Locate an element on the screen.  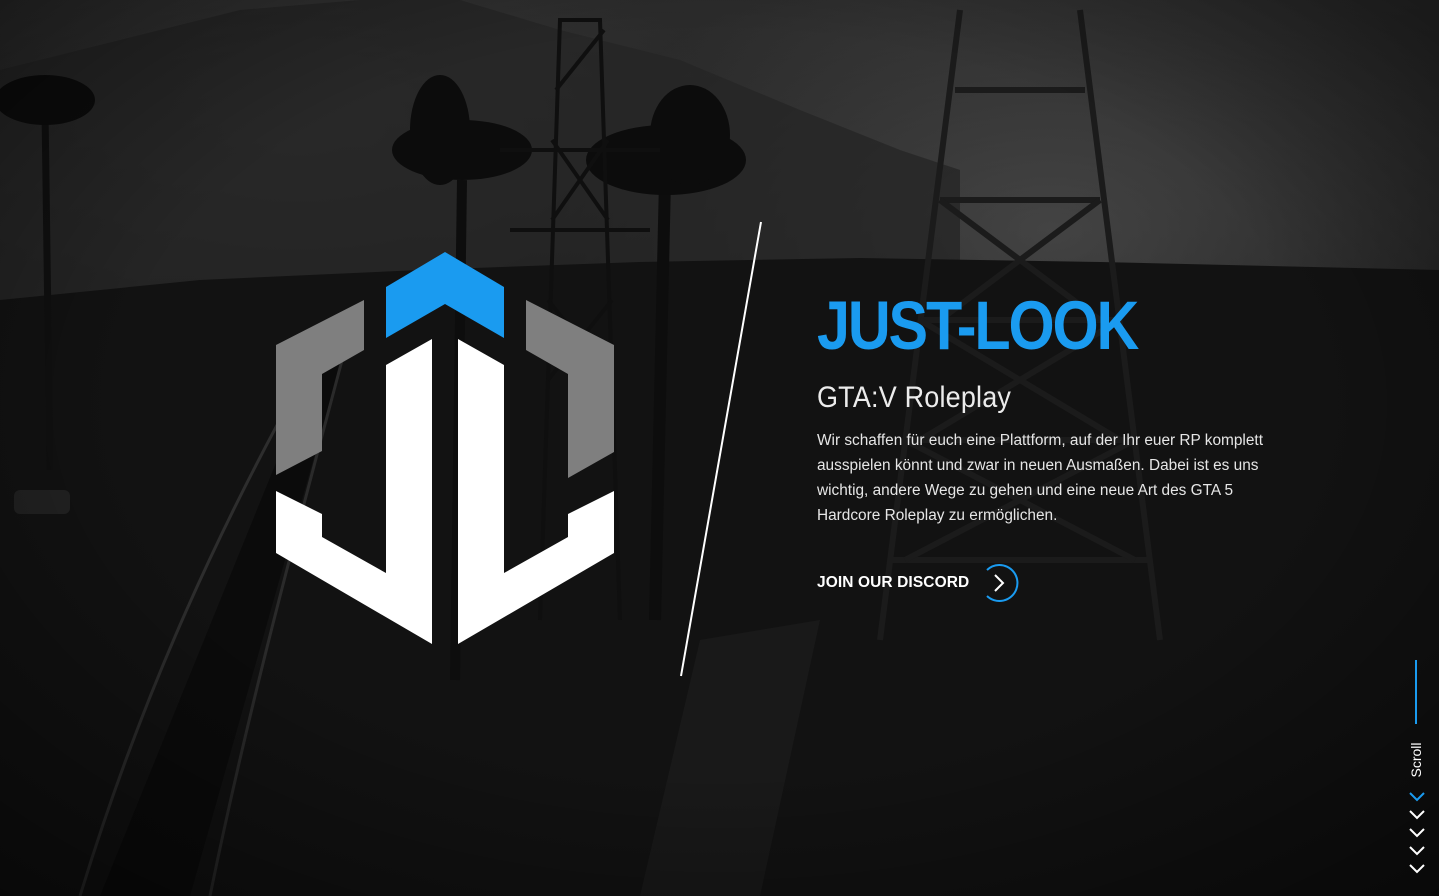
page-subtitle: GTA:V Roleplay is located at coordinates (914, 397).